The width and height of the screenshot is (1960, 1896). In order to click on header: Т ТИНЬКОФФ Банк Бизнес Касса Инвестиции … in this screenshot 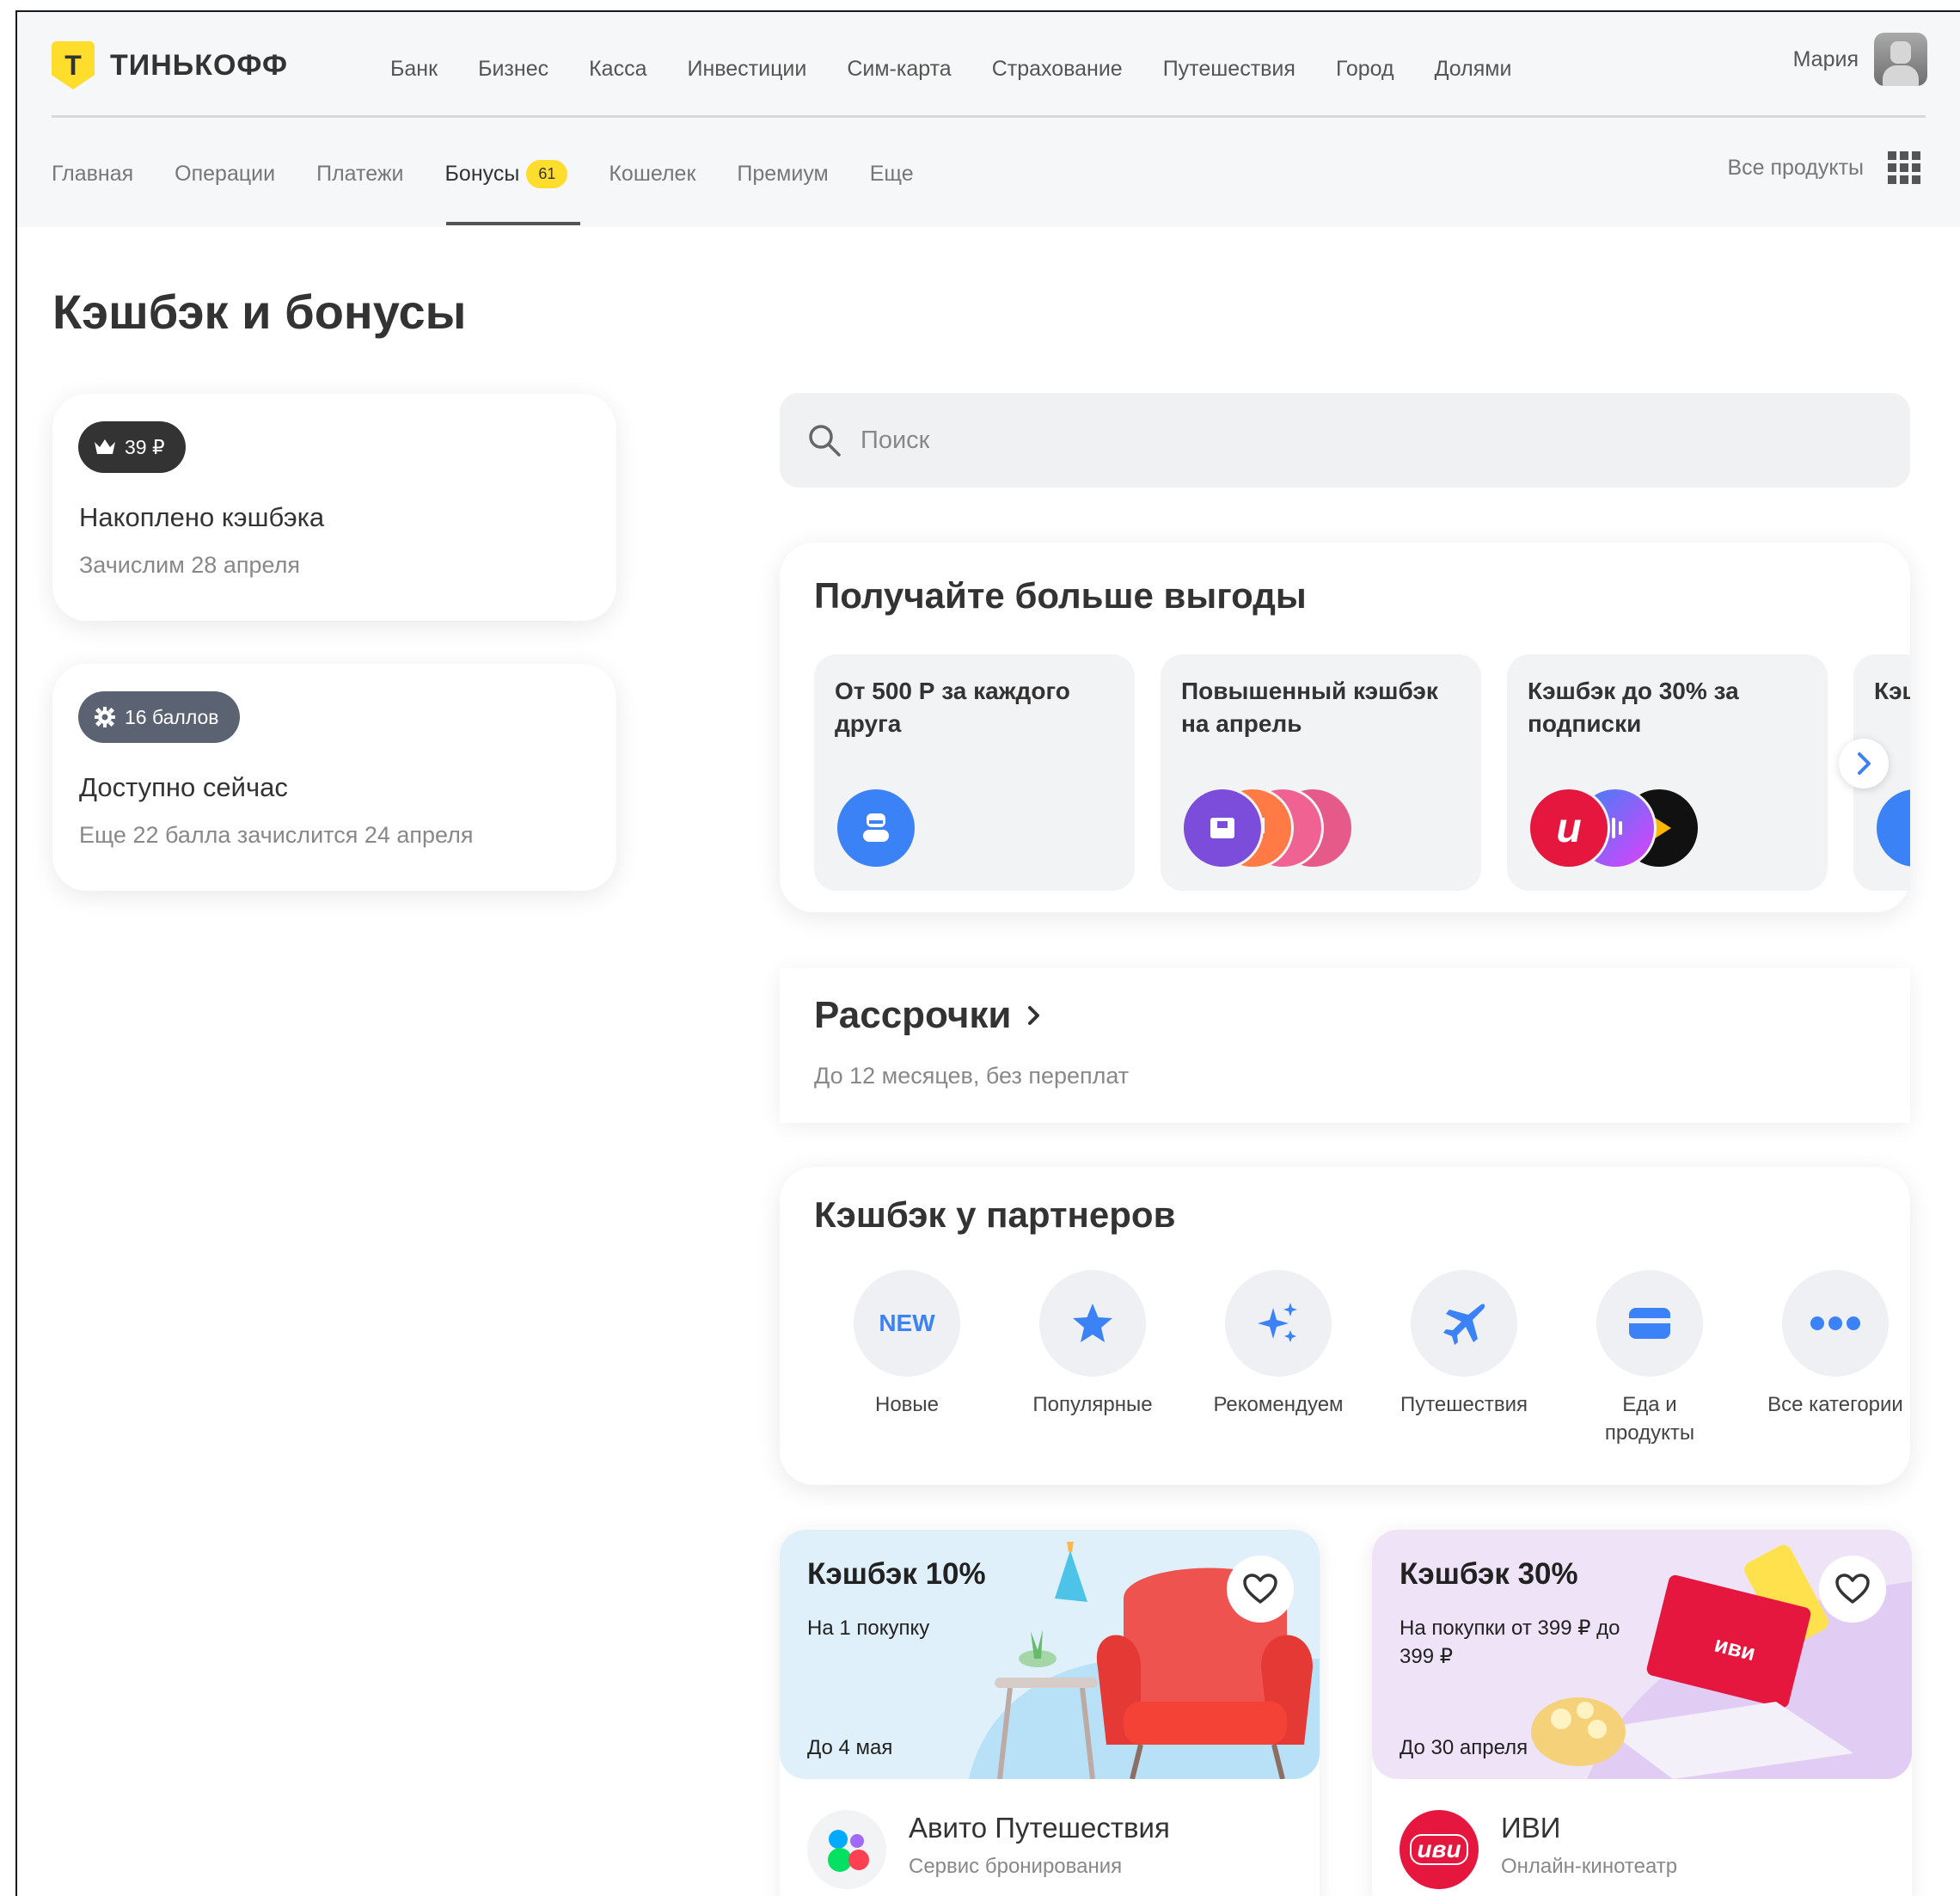, I will do `click(988, 119)`.